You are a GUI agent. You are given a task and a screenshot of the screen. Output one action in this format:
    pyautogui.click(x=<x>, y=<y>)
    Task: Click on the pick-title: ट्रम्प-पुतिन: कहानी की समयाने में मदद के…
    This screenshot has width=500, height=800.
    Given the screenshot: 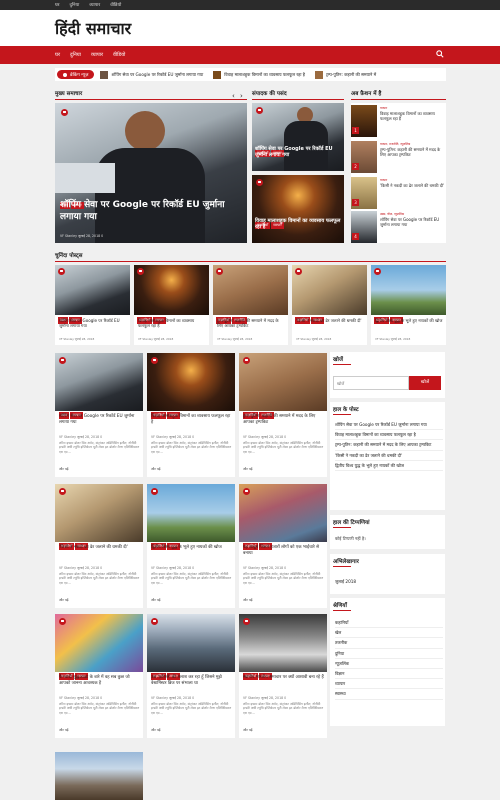 What is the action you would take?
    pyautogui.click(x=251, y=323)
    